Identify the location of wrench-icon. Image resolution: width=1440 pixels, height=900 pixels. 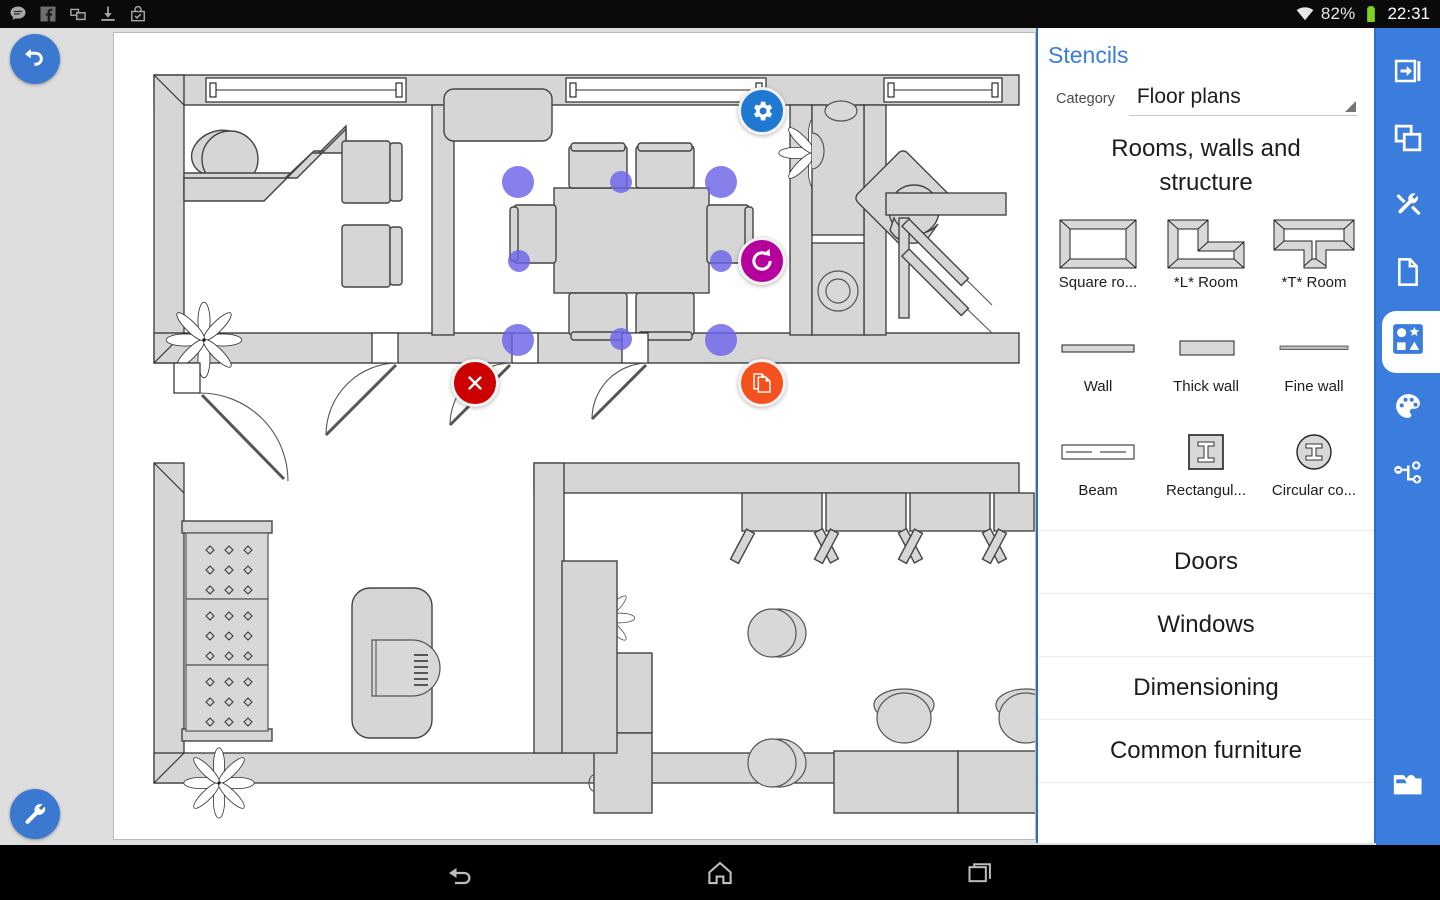
(35, 813).